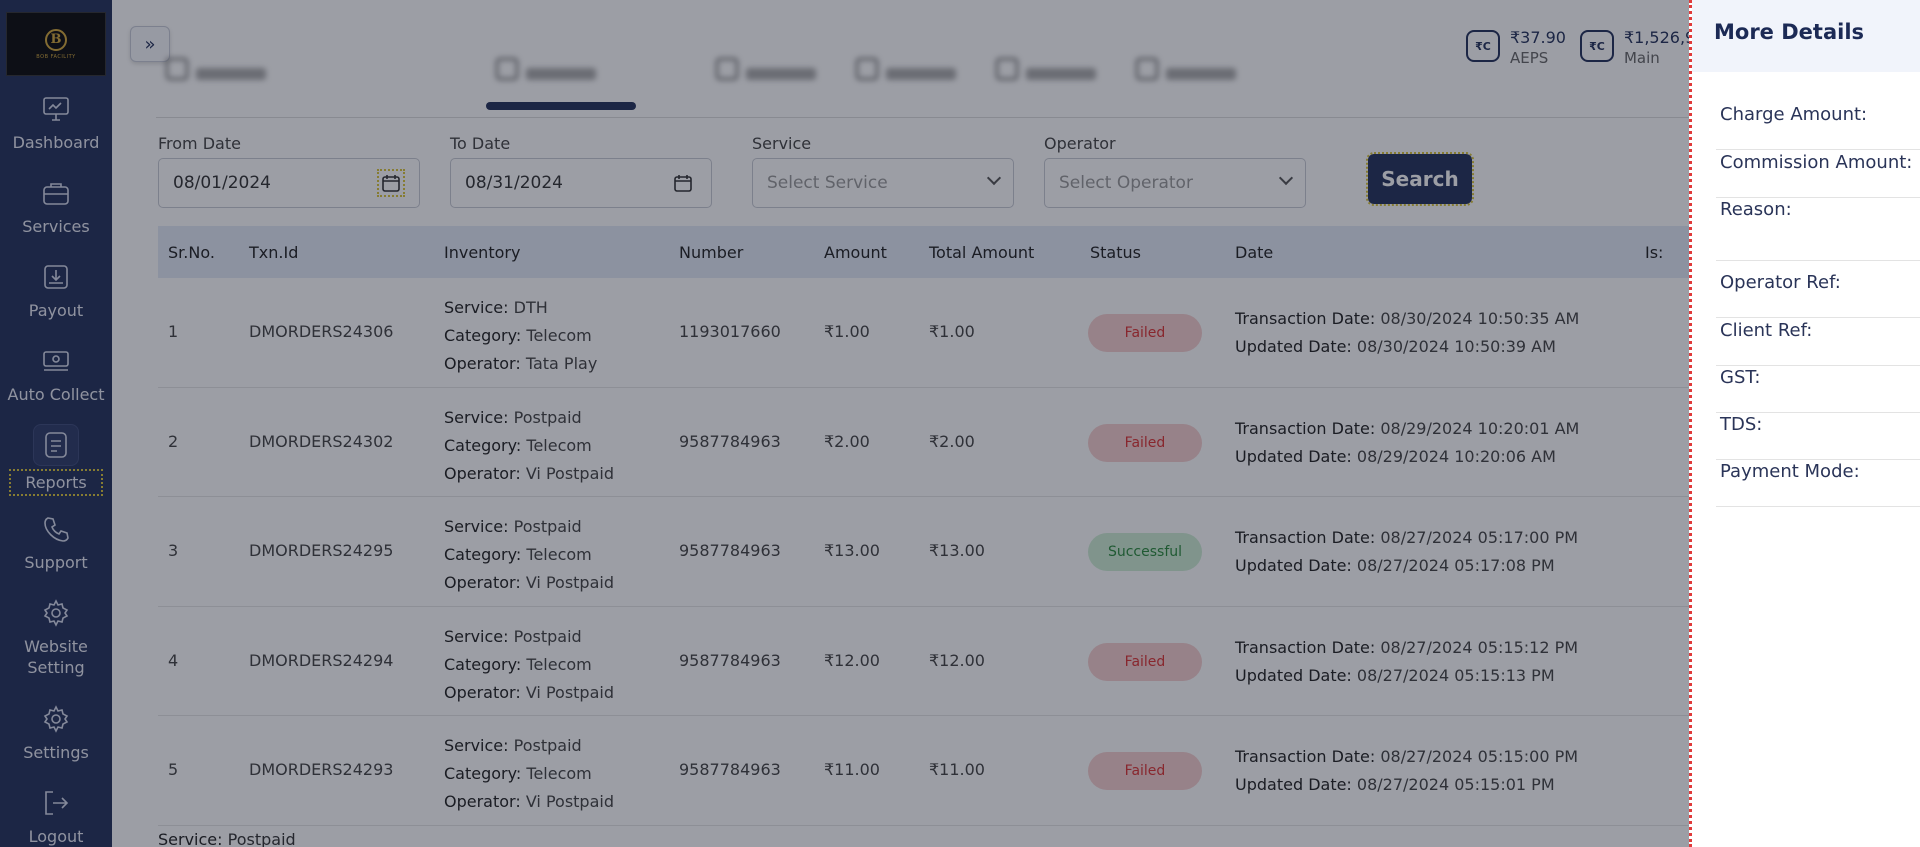 The width and height of the screenshot is (1920, 847). Describe the element at coordinates (1818, 295) in the screenshot. I see `detail-operator-ref: Operator Ref:` at that location.